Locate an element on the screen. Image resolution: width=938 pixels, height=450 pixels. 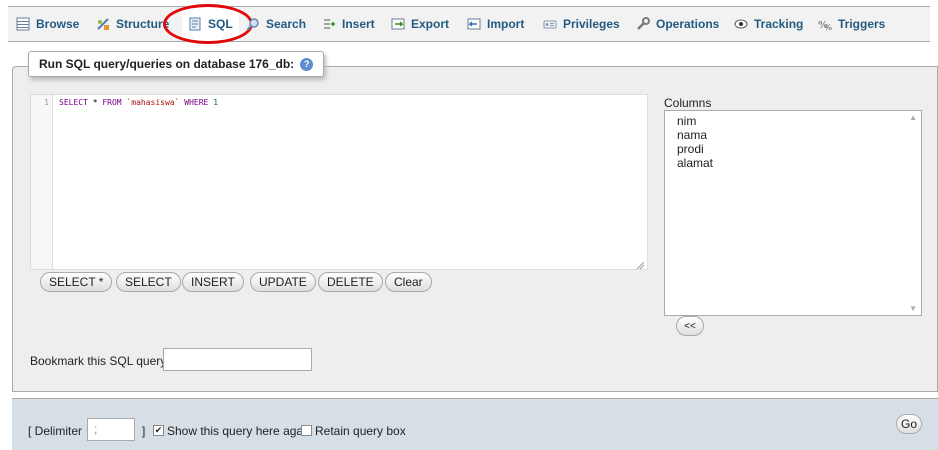
help-icon: ? is located at coordinates (307, 64).